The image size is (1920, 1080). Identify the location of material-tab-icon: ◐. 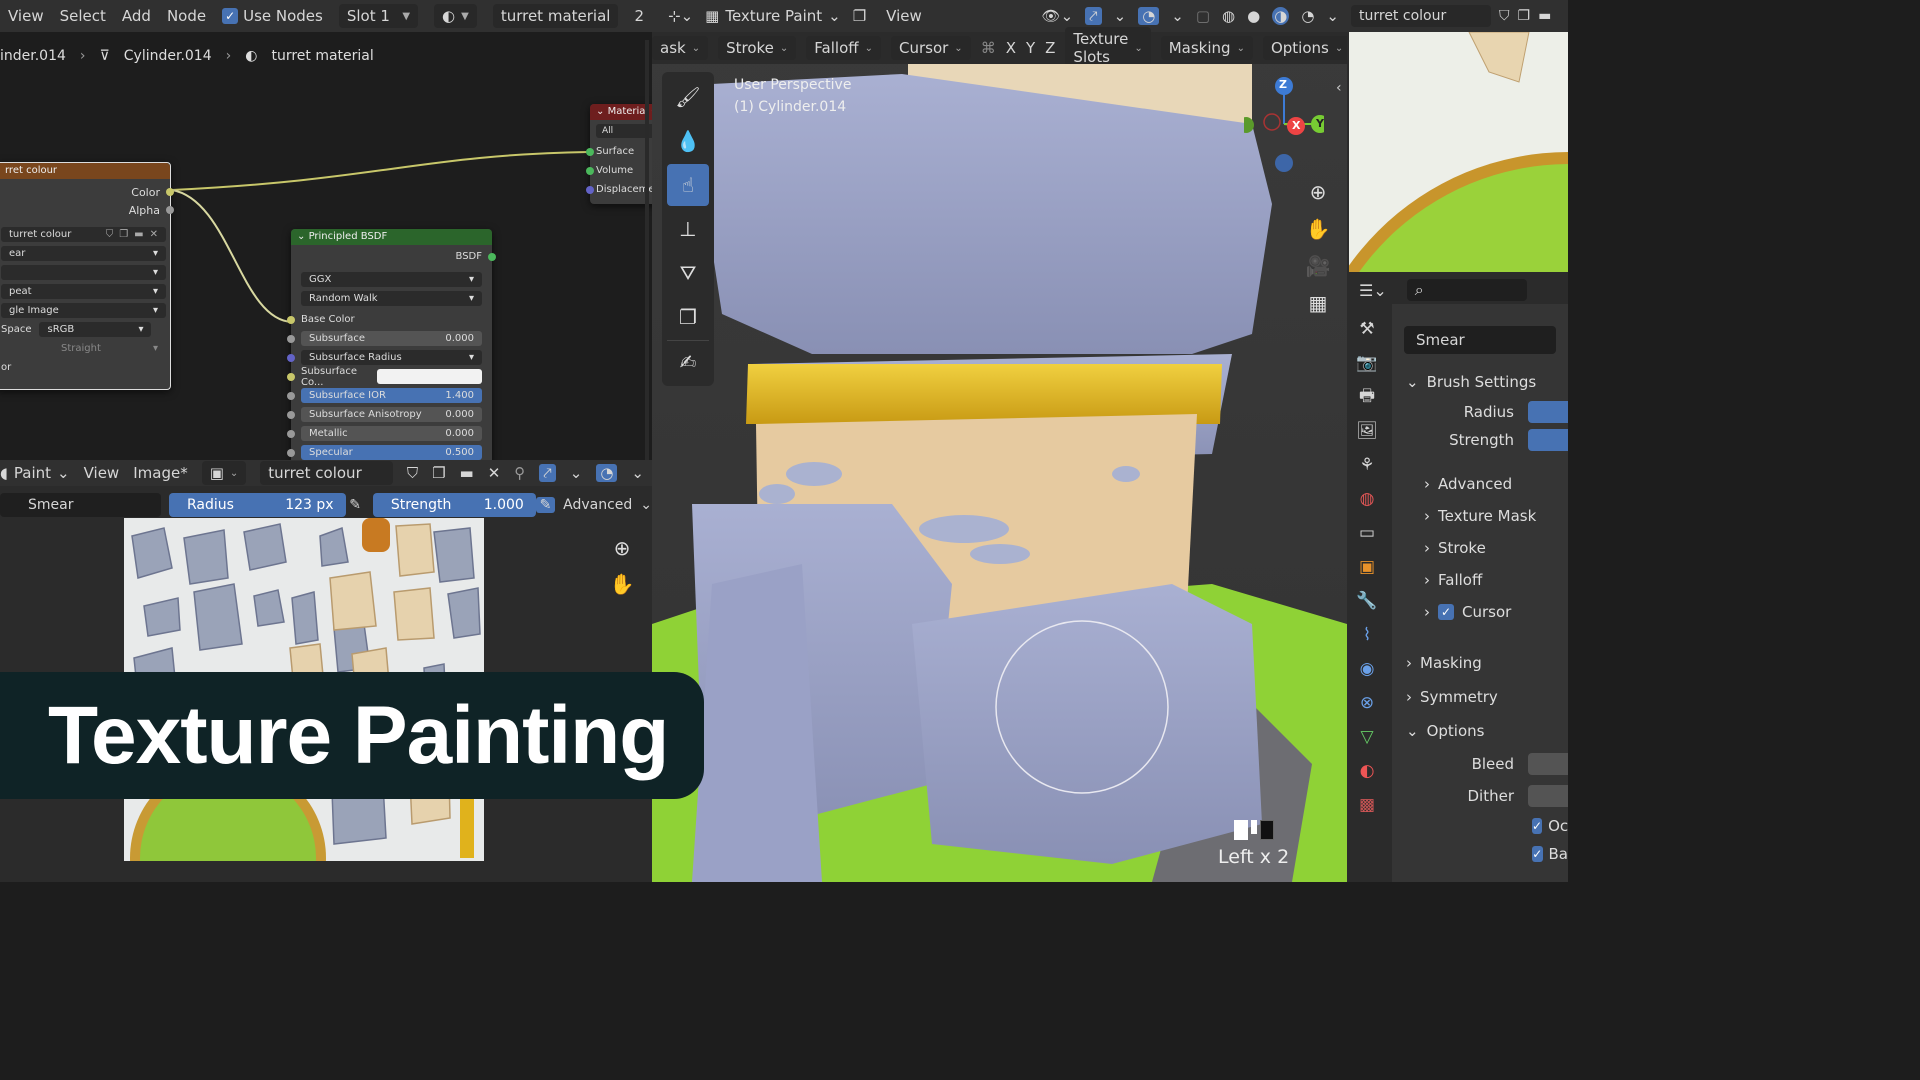
(1367, 771).